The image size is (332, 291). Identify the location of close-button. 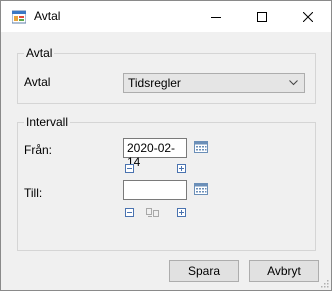
(308, 16).